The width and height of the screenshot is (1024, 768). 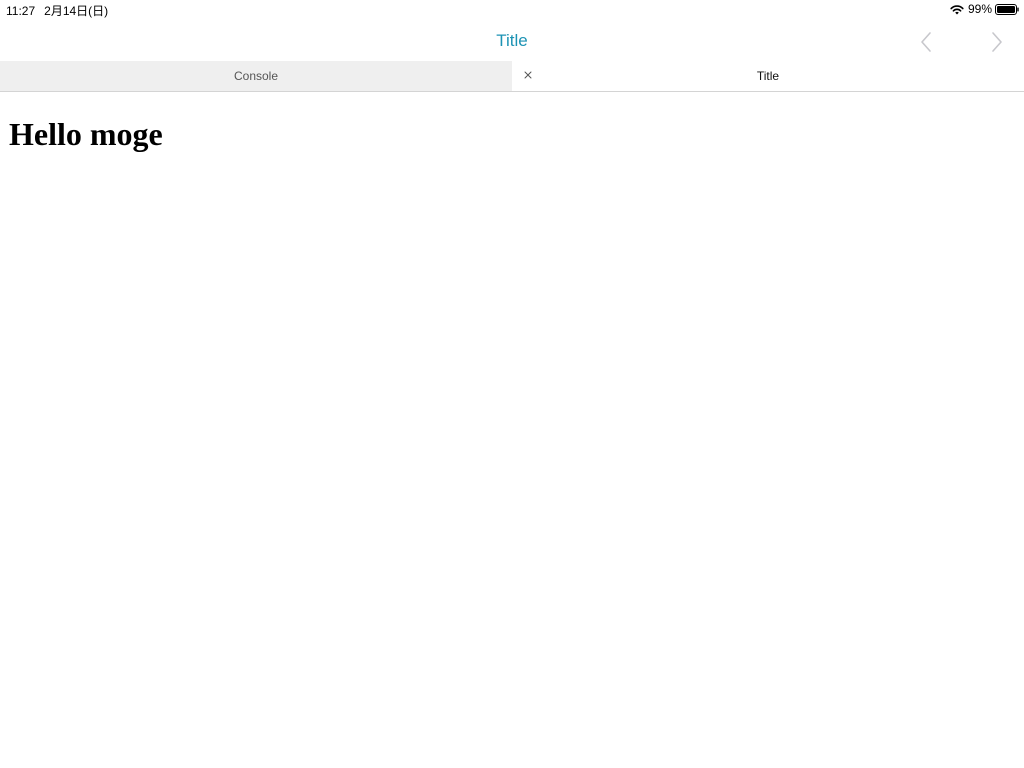 I want to click on tab-label: Title, so click(x=768, y=76).